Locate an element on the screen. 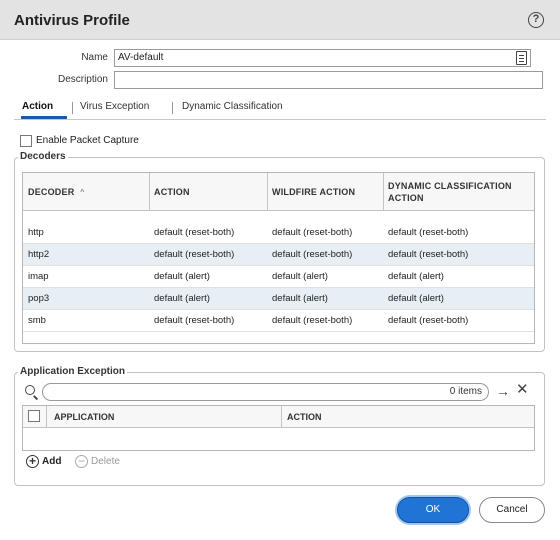 The width and height of the screenshot is (560, 540). decoder-cell: http2 is located at coordinates (39, 254).